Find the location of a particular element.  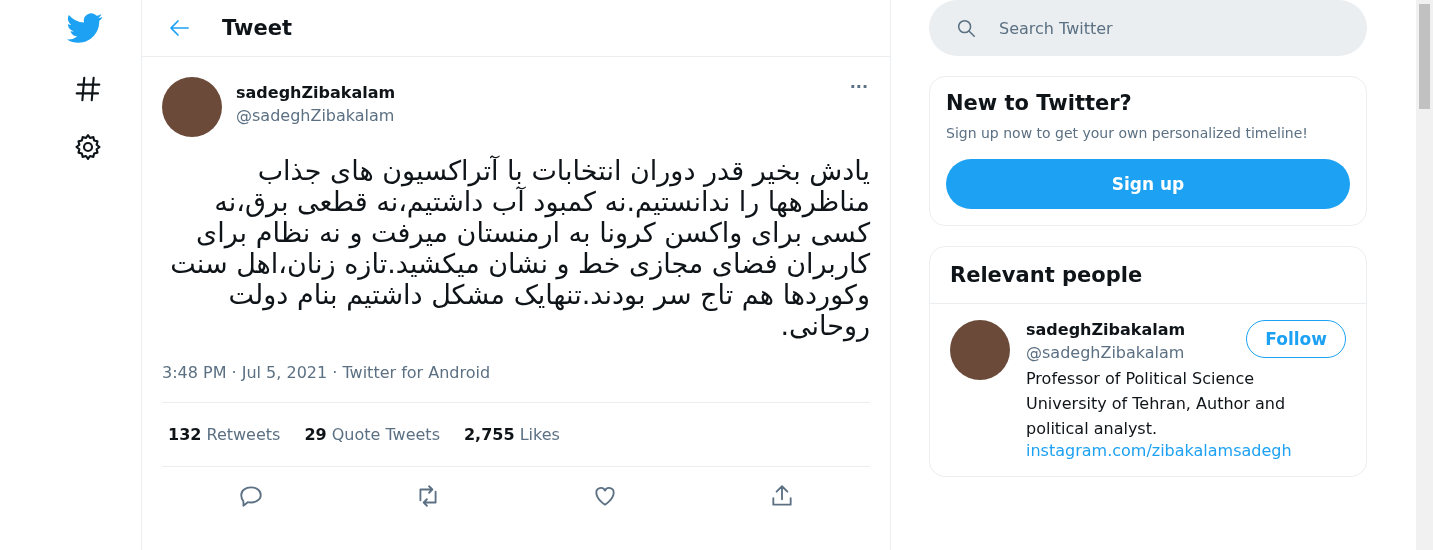

person-bio: Professor of Political Science University of Tehran, Author and political analyst. is located at coordinates (1156, 404).